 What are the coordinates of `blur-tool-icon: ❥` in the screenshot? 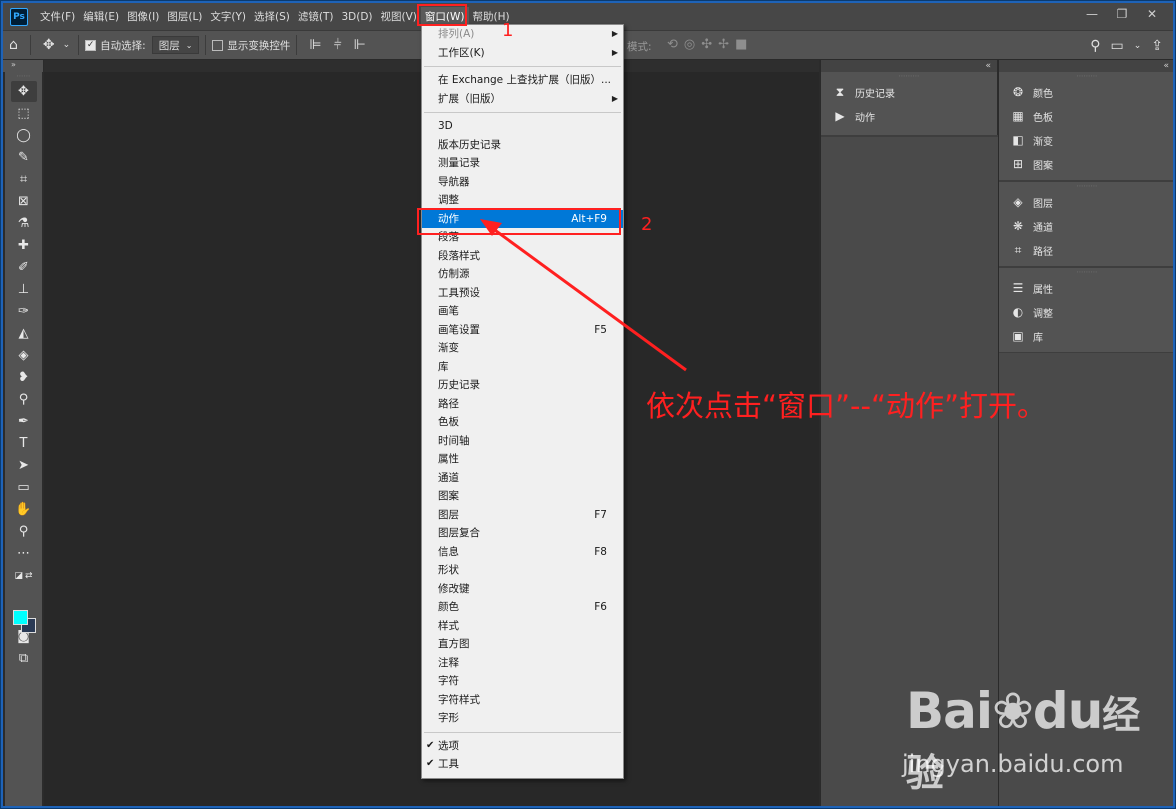 It's located at (24, 377).